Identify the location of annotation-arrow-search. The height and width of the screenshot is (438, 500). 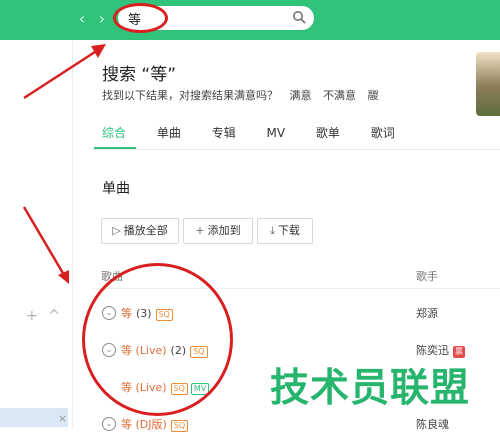
(61, 74).